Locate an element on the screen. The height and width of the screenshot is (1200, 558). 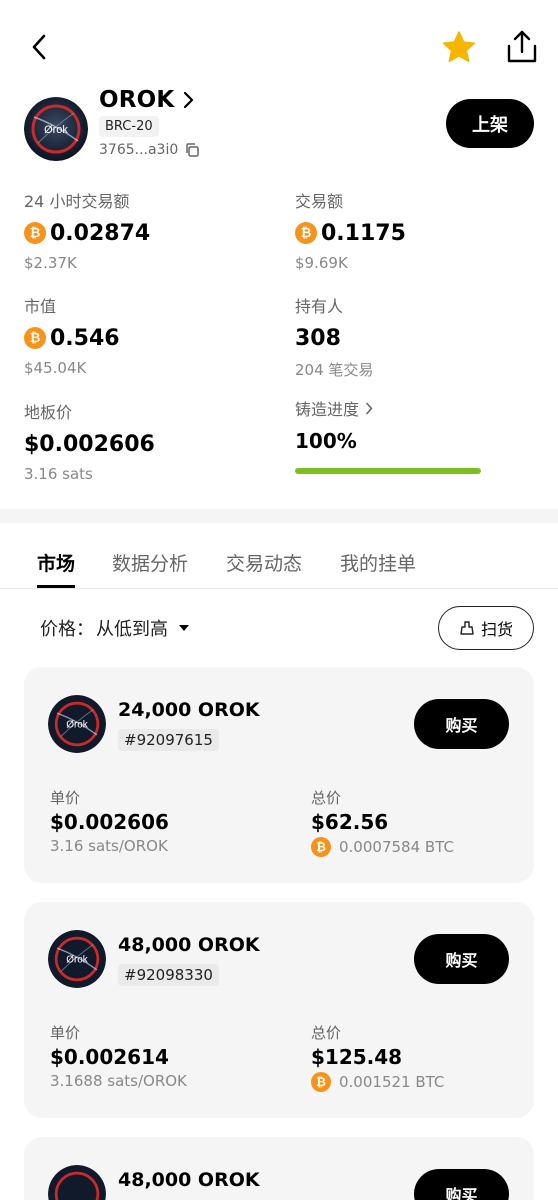
stat-label: 24 小时交易额 is located at coordinates (77, 201).